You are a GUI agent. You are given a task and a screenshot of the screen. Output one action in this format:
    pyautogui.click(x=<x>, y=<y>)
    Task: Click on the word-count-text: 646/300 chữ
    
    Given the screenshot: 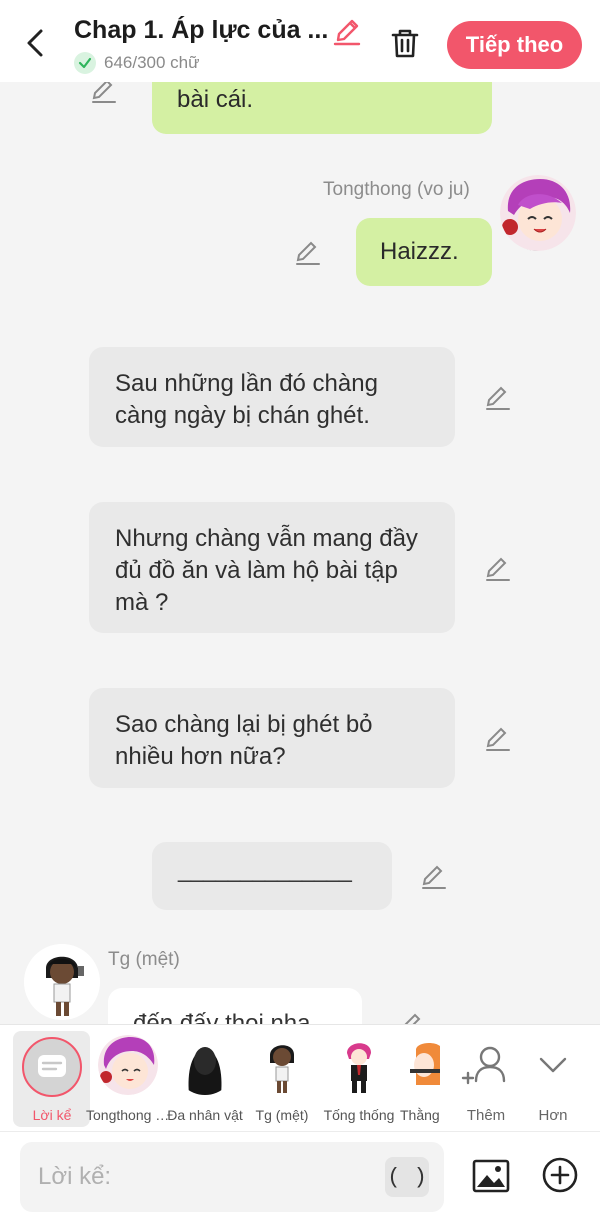 What is the action you would take?
    pyautogui.click(x=152, y=62)
    